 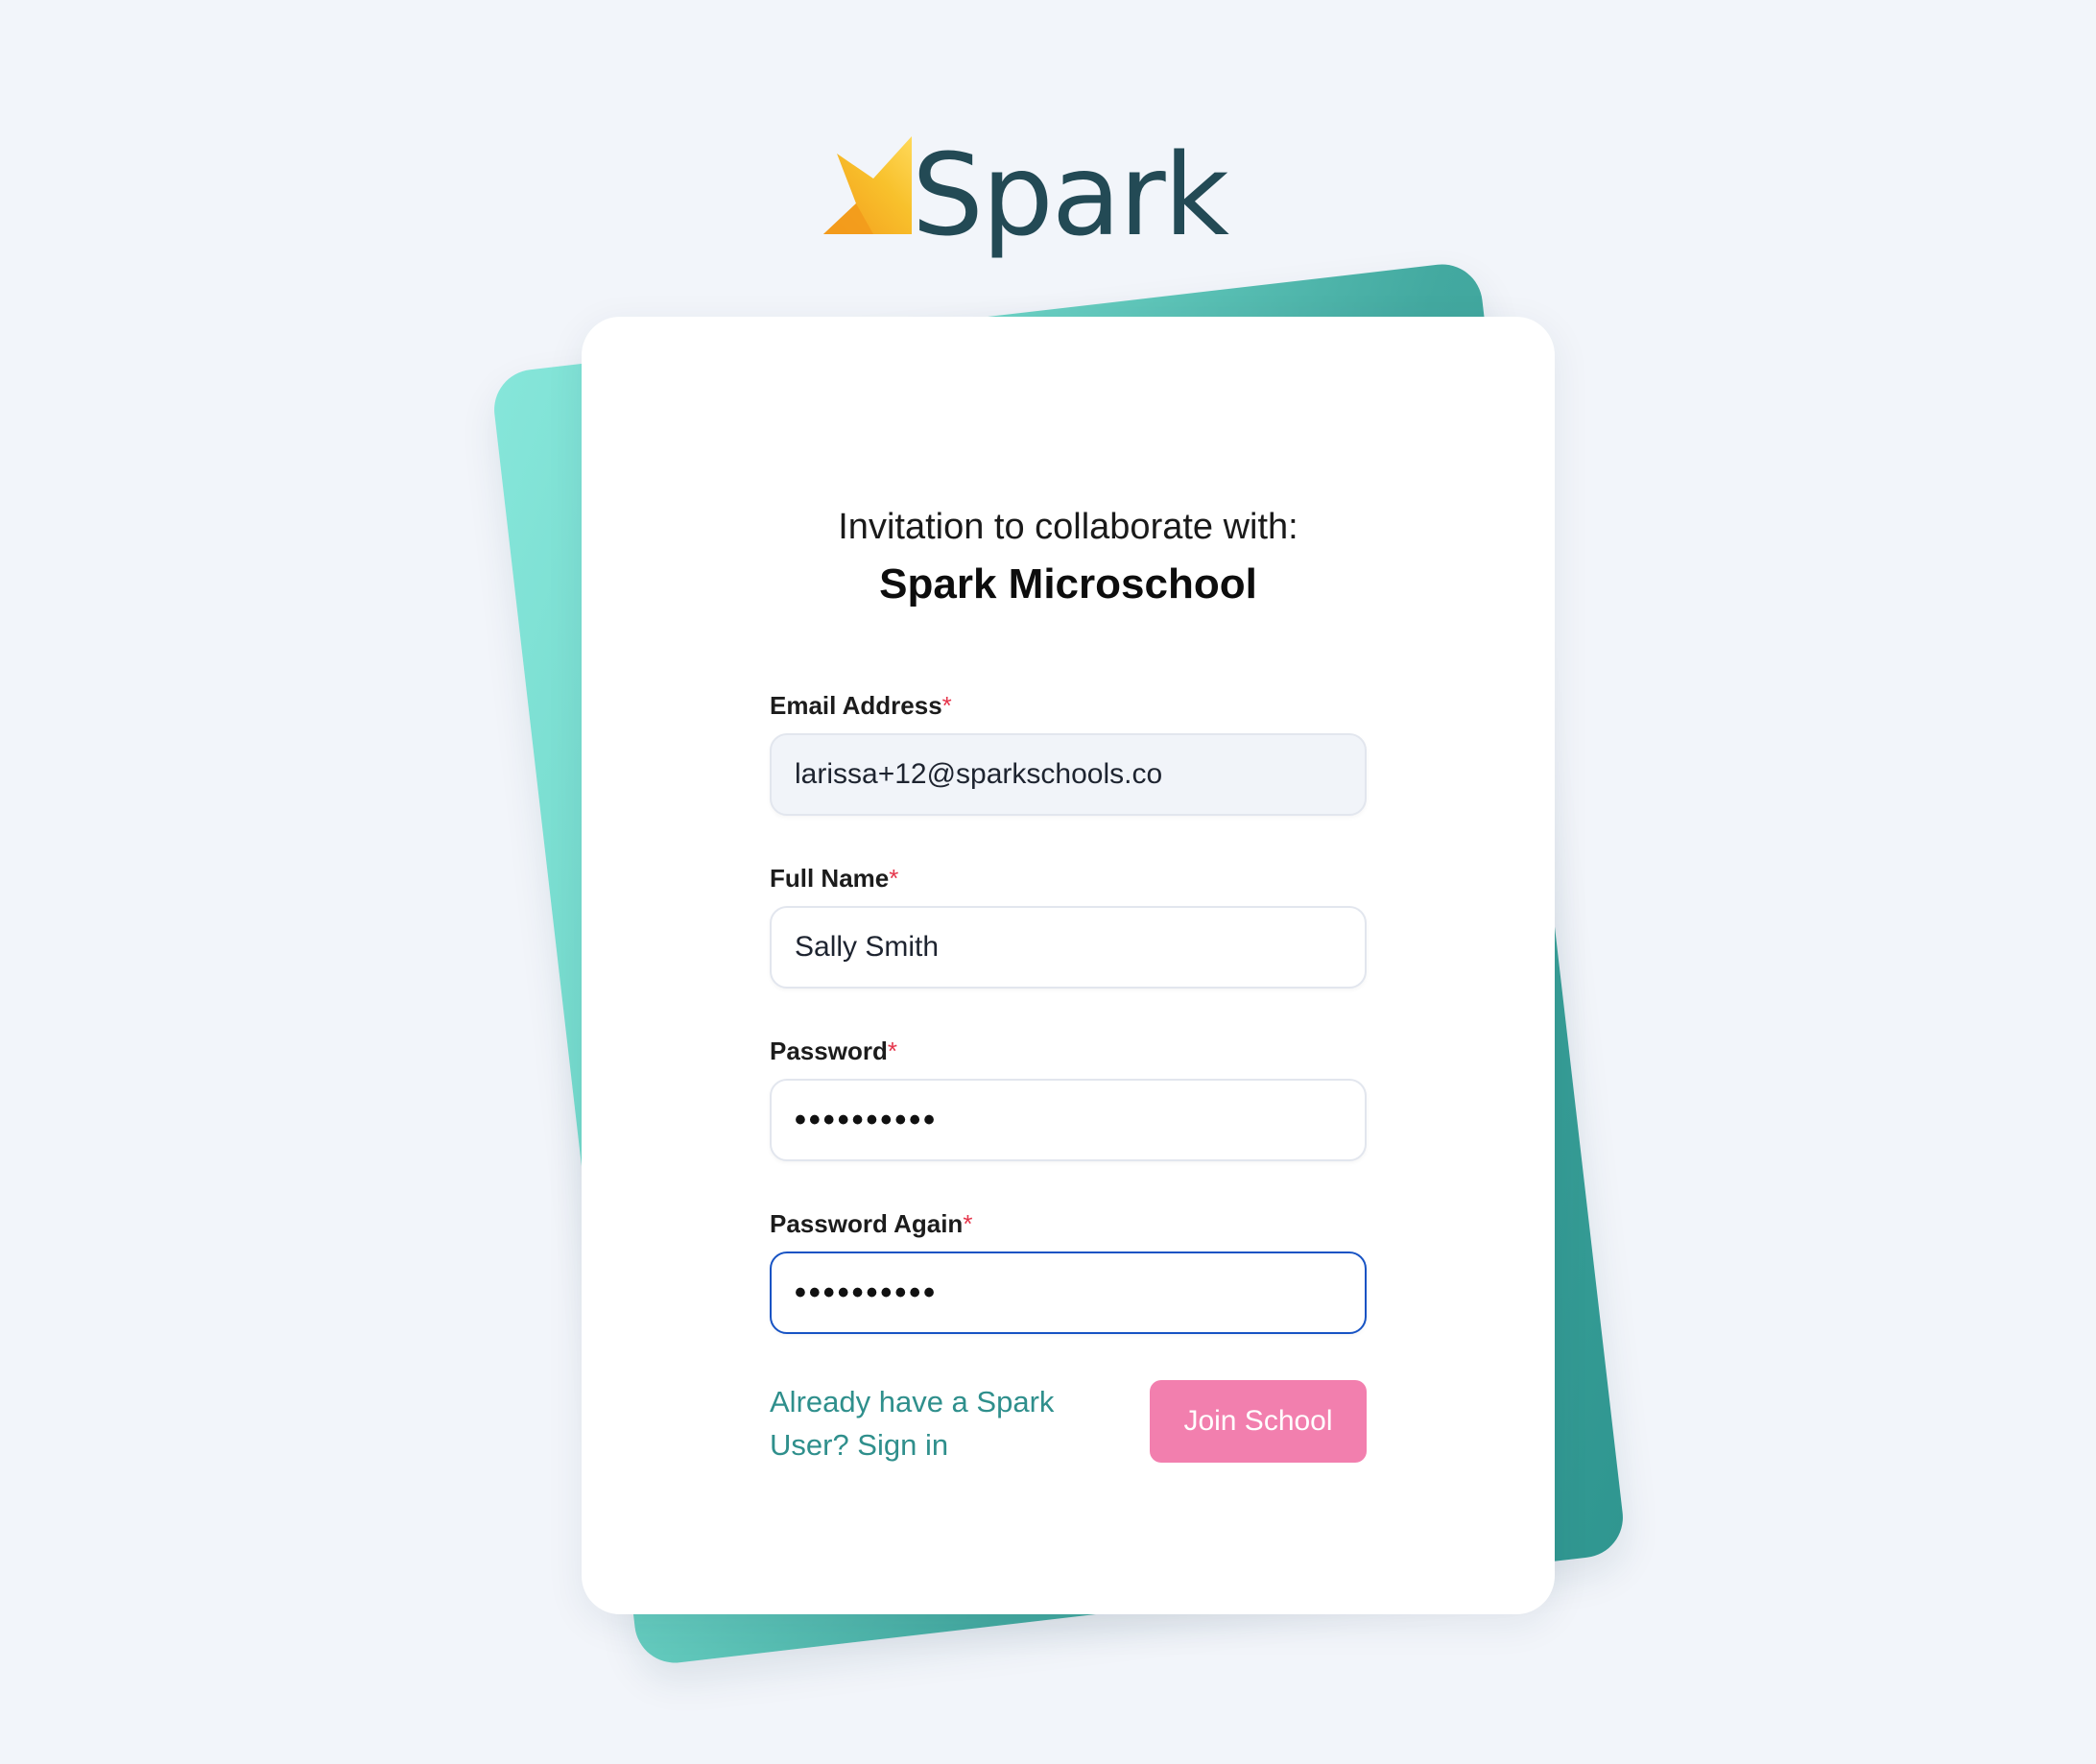 I want to click on spark-logo: Spark, so click(x=1026, y=195).